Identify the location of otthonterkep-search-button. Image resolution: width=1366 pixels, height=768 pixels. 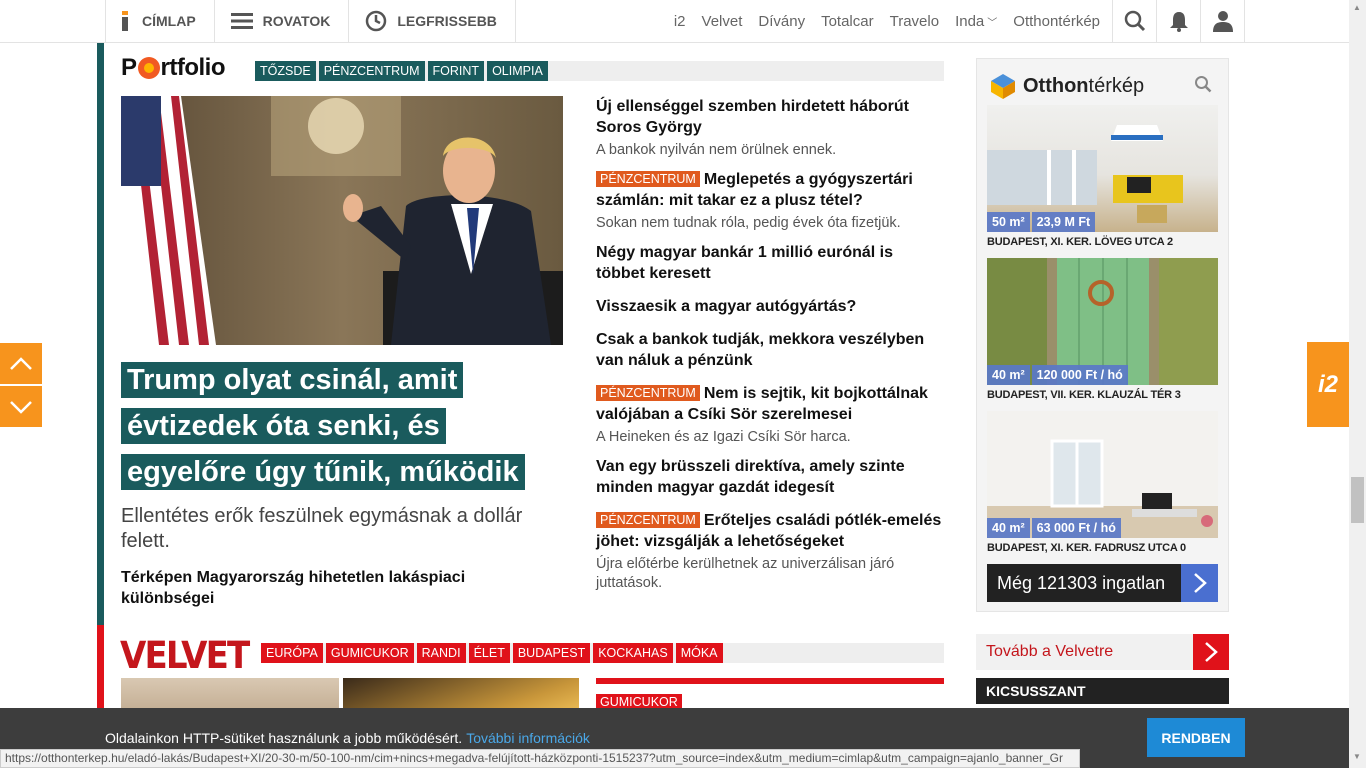
(1203, 86).